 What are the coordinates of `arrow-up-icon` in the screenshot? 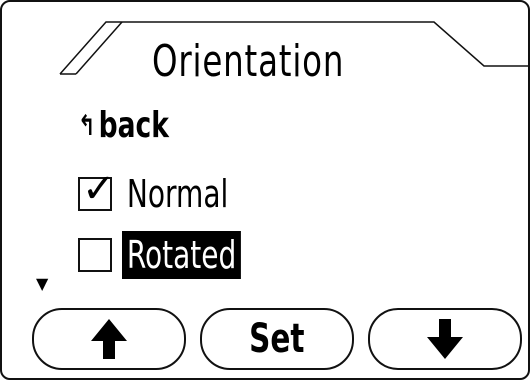 It's located at (109, 339).